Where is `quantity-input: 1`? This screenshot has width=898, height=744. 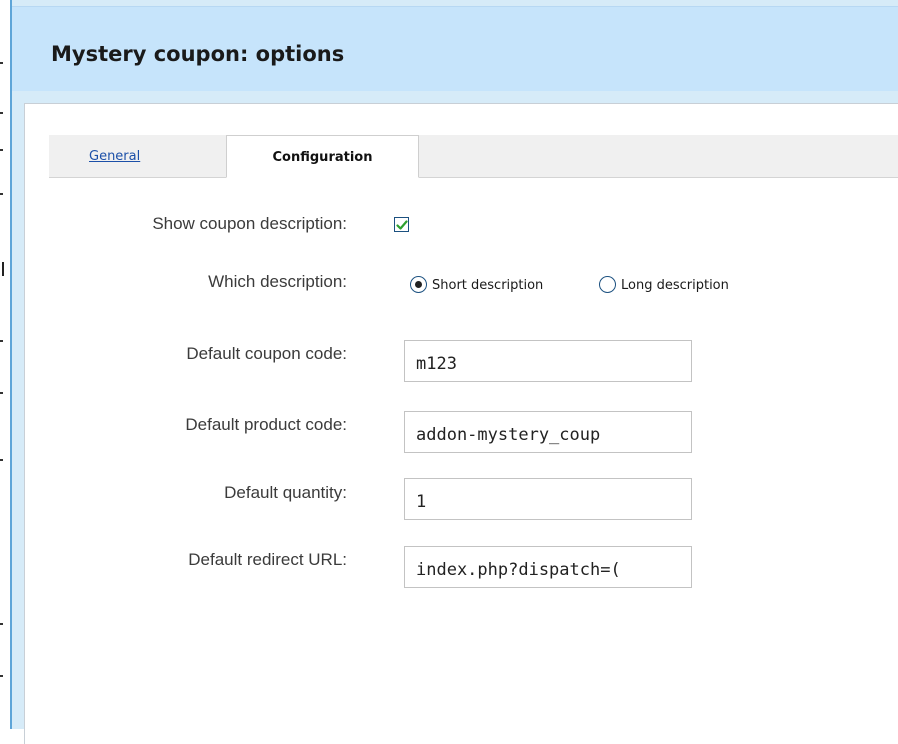 quantity-input: 1 is located at coordinates (548, 499).